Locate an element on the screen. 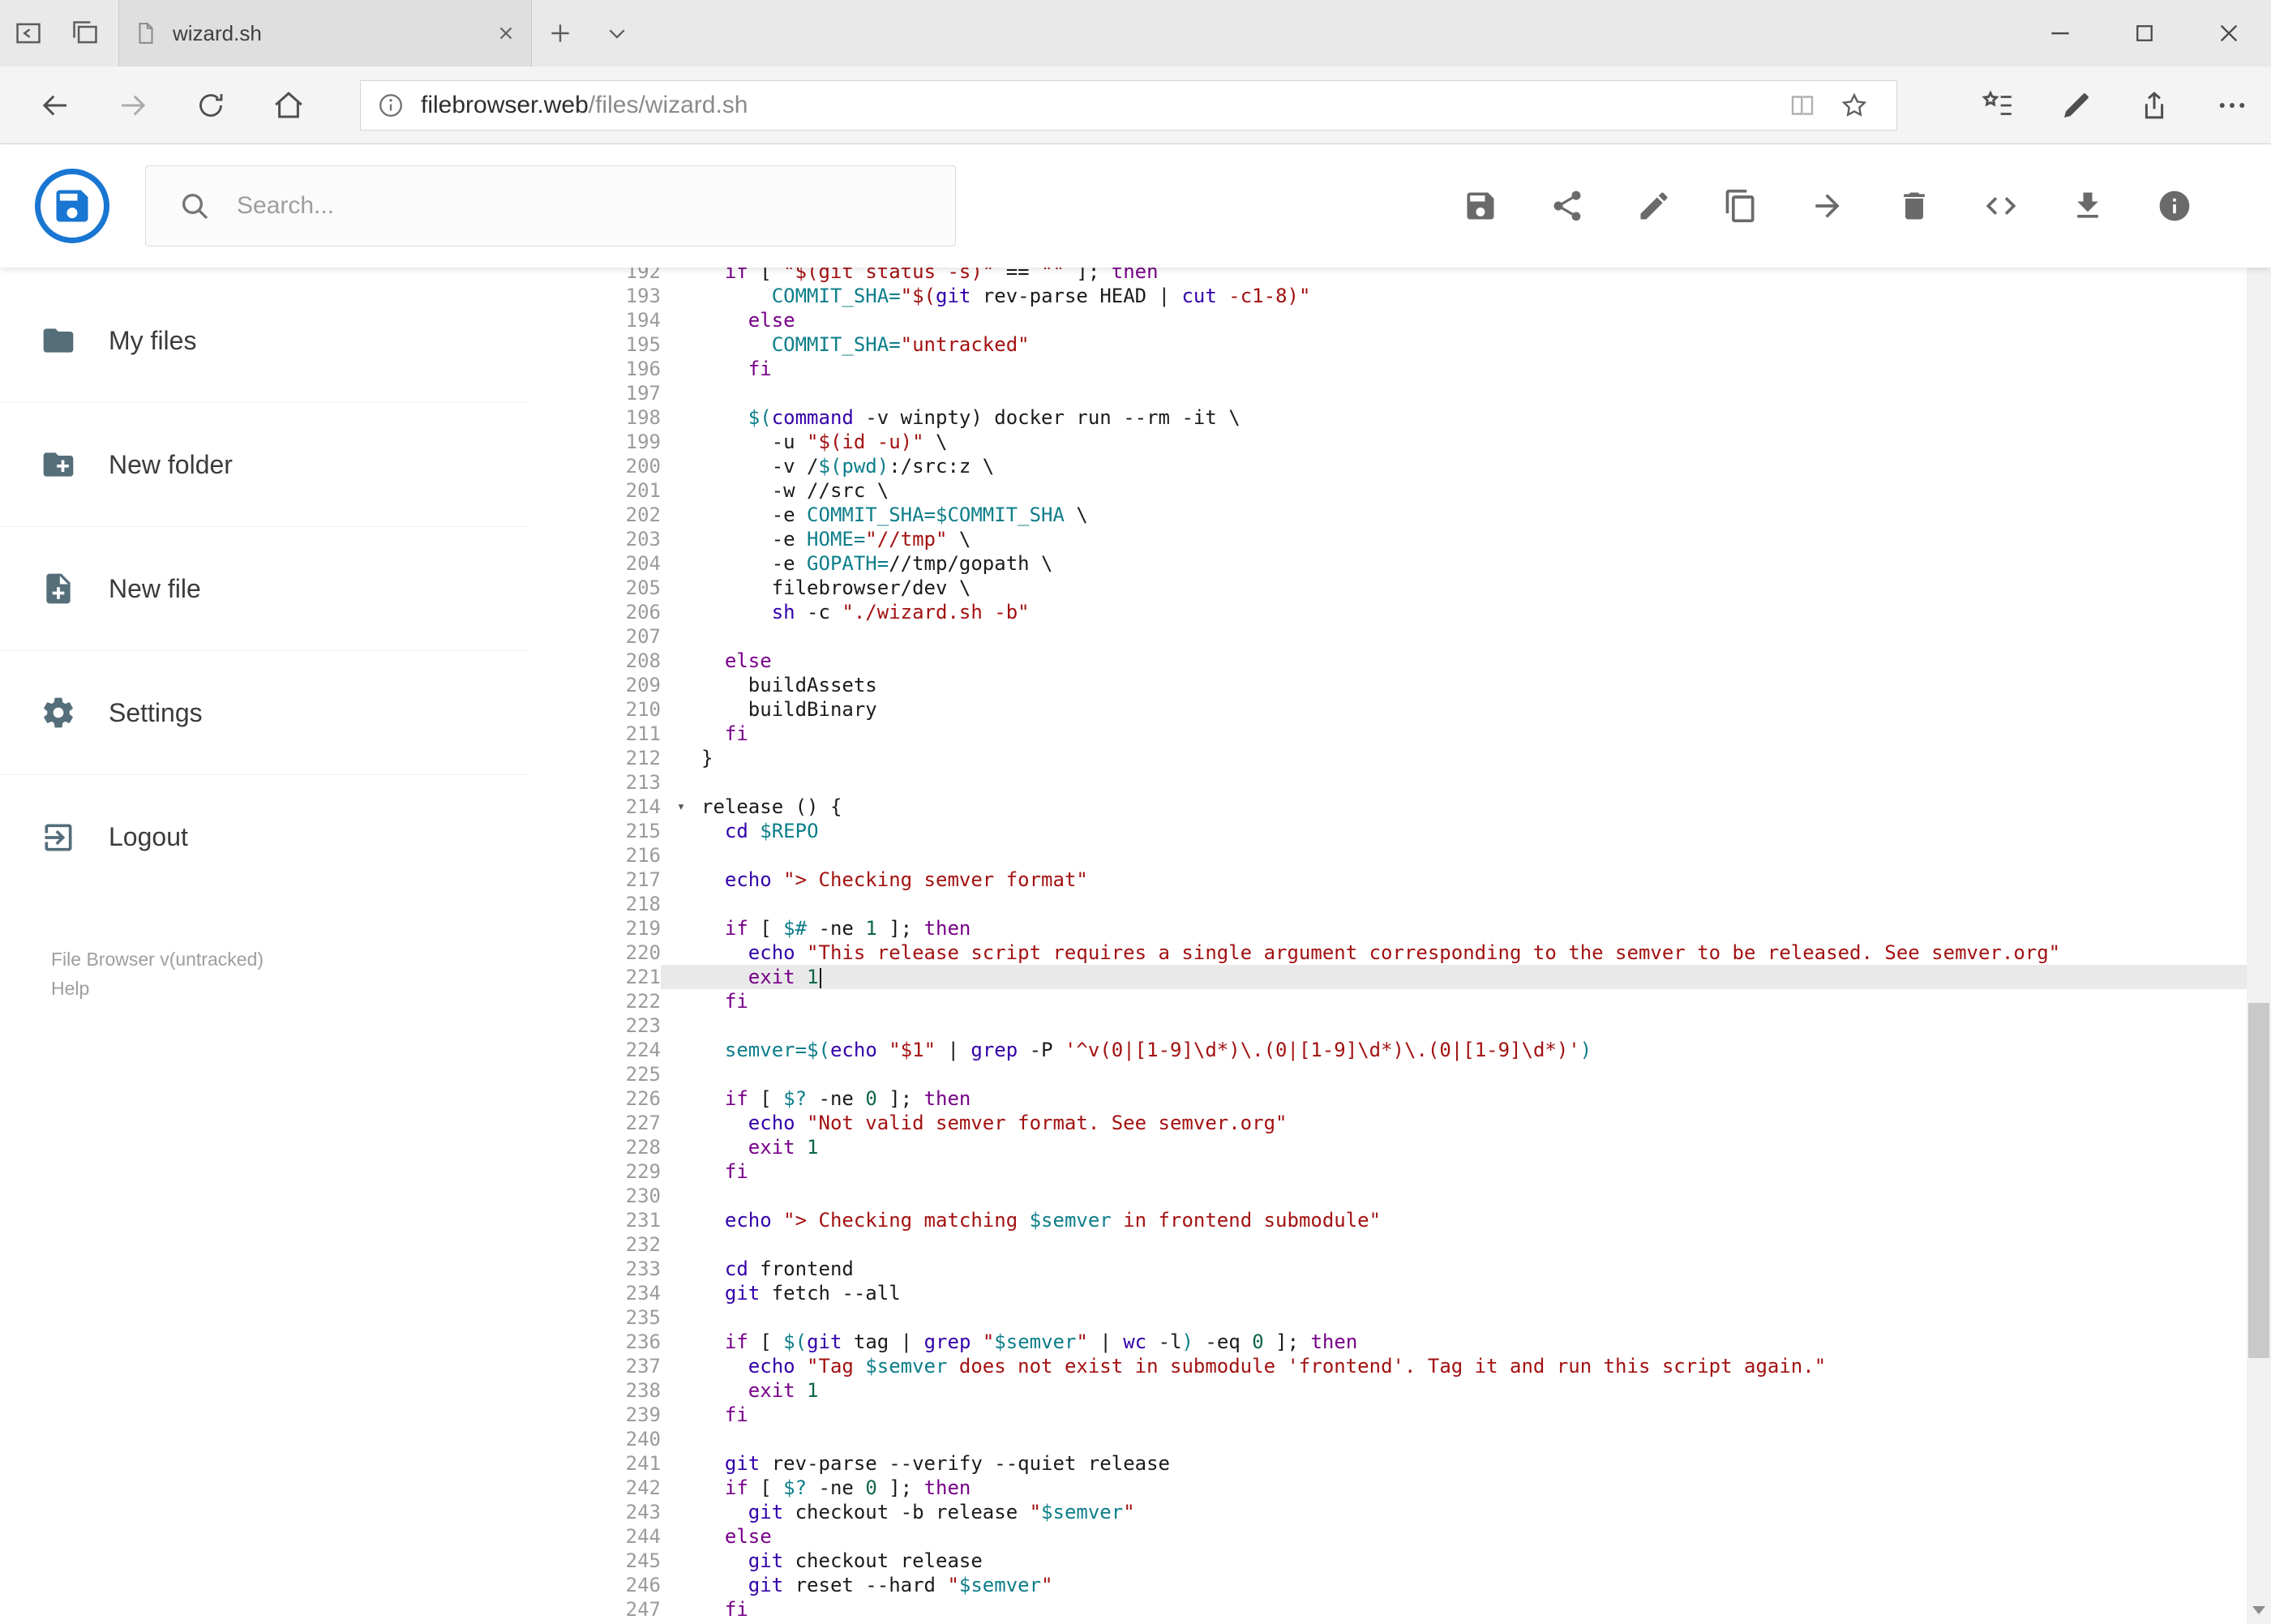  code-line-230: 230 is located at coordinates (1388, 1196).